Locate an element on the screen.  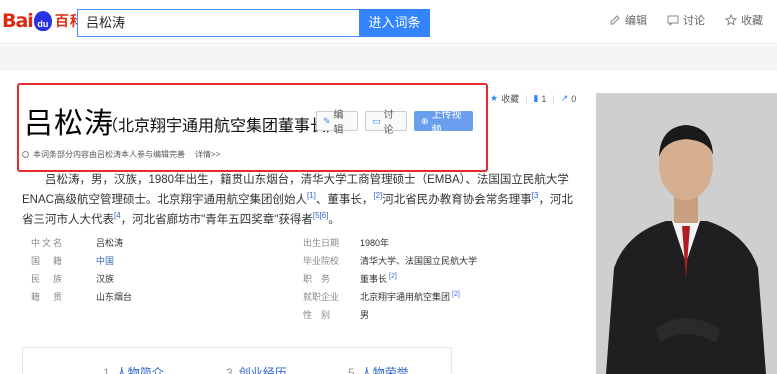
info-value-link: 中国 is located at coordinates (194, 260).